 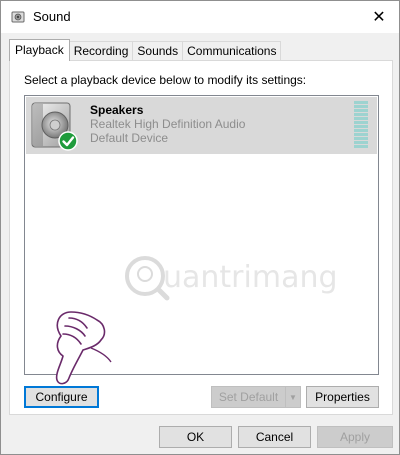 I want to click on properties-button: Properties, so click(x=342, y=397).